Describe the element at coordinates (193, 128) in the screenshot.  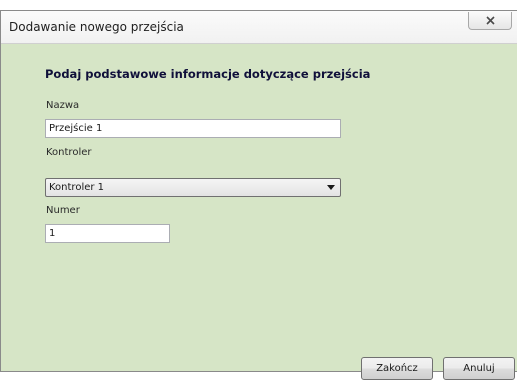
I see `name-input: Przejście 1` at that location.